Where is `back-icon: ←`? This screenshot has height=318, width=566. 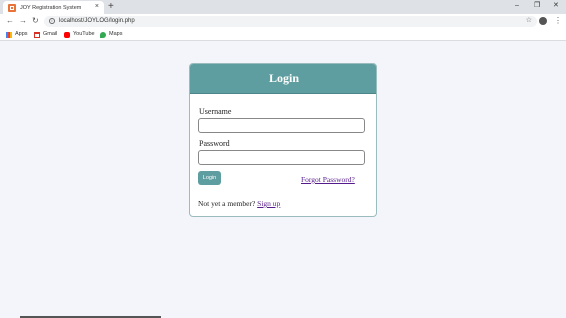
back-icon: ← is located at coordinates (10, 21).